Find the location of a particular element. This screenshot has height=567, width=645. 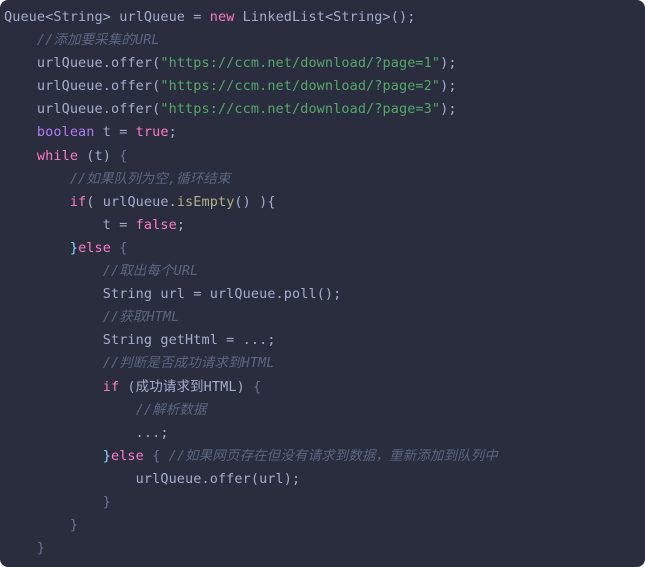

code-token: ( is located at coordinates (94, 201).